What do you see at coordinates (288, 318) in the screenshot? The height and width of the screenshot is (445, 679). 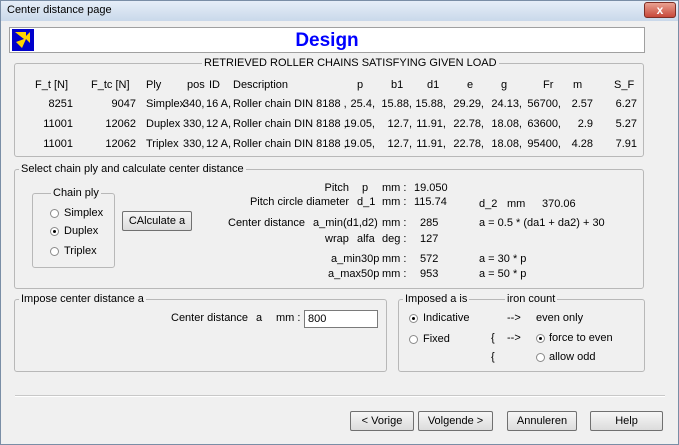 I see `impose-distance-unit: mm :` at bounding box center [288, 318].